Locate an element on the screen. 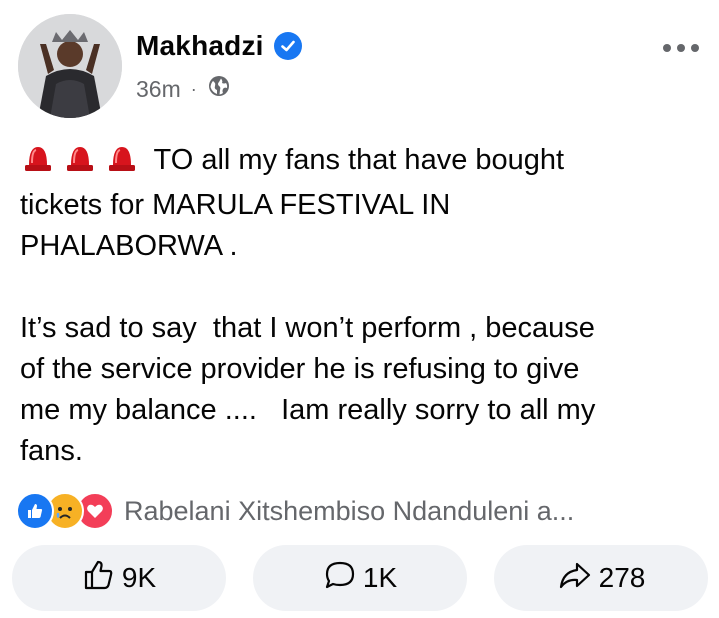 This screenshot has height=618, width=719. comment-button: 1K is located at coordinates (360, 578).